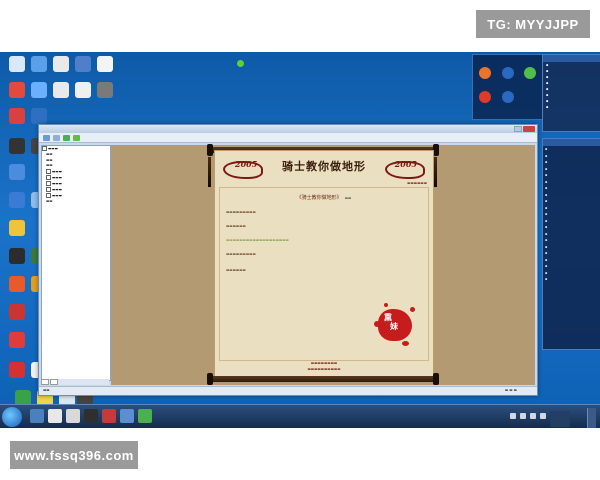 The width and height of the screenshot is (600, 480). I want to click on watermark-bottom: www.fssq396.com, so click(74, 455).